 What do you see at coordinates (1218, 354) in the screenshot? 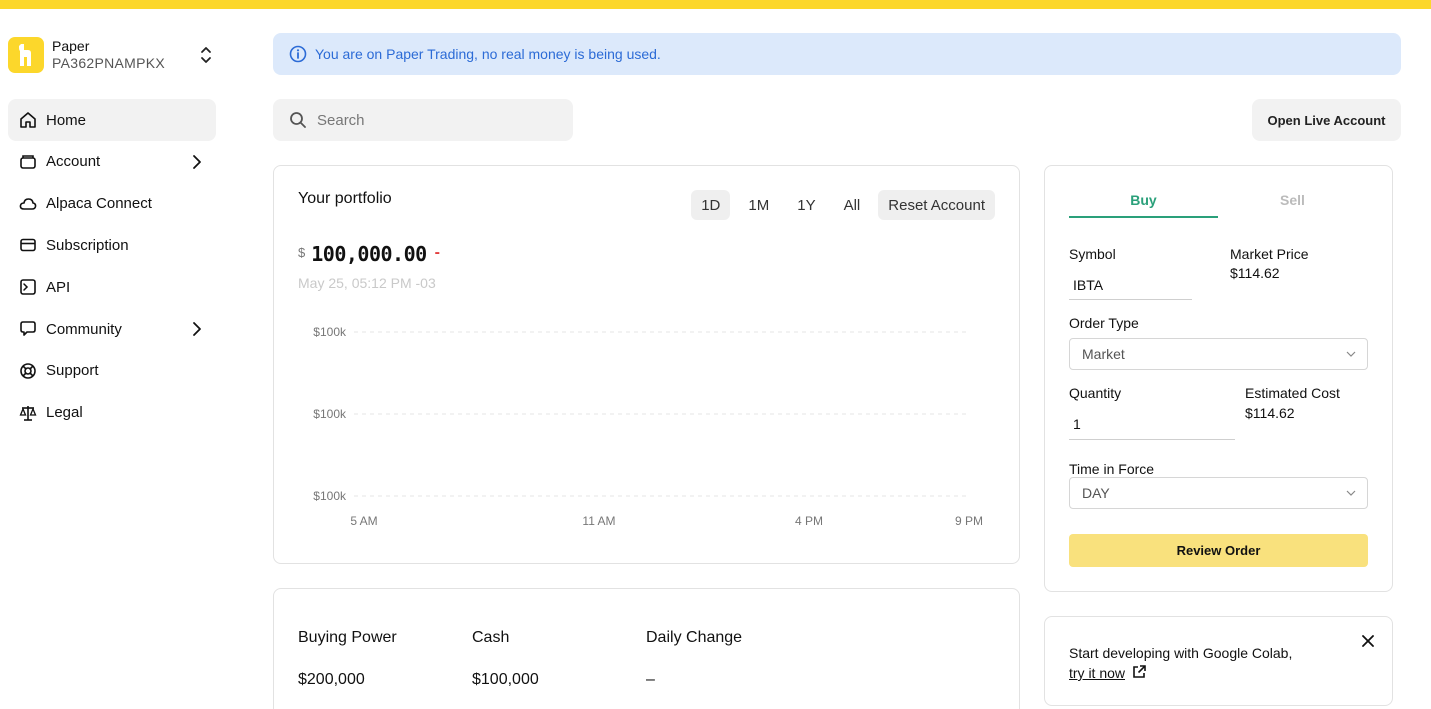
I see `order-type-select: Market` at bounding box center [1218, 354].